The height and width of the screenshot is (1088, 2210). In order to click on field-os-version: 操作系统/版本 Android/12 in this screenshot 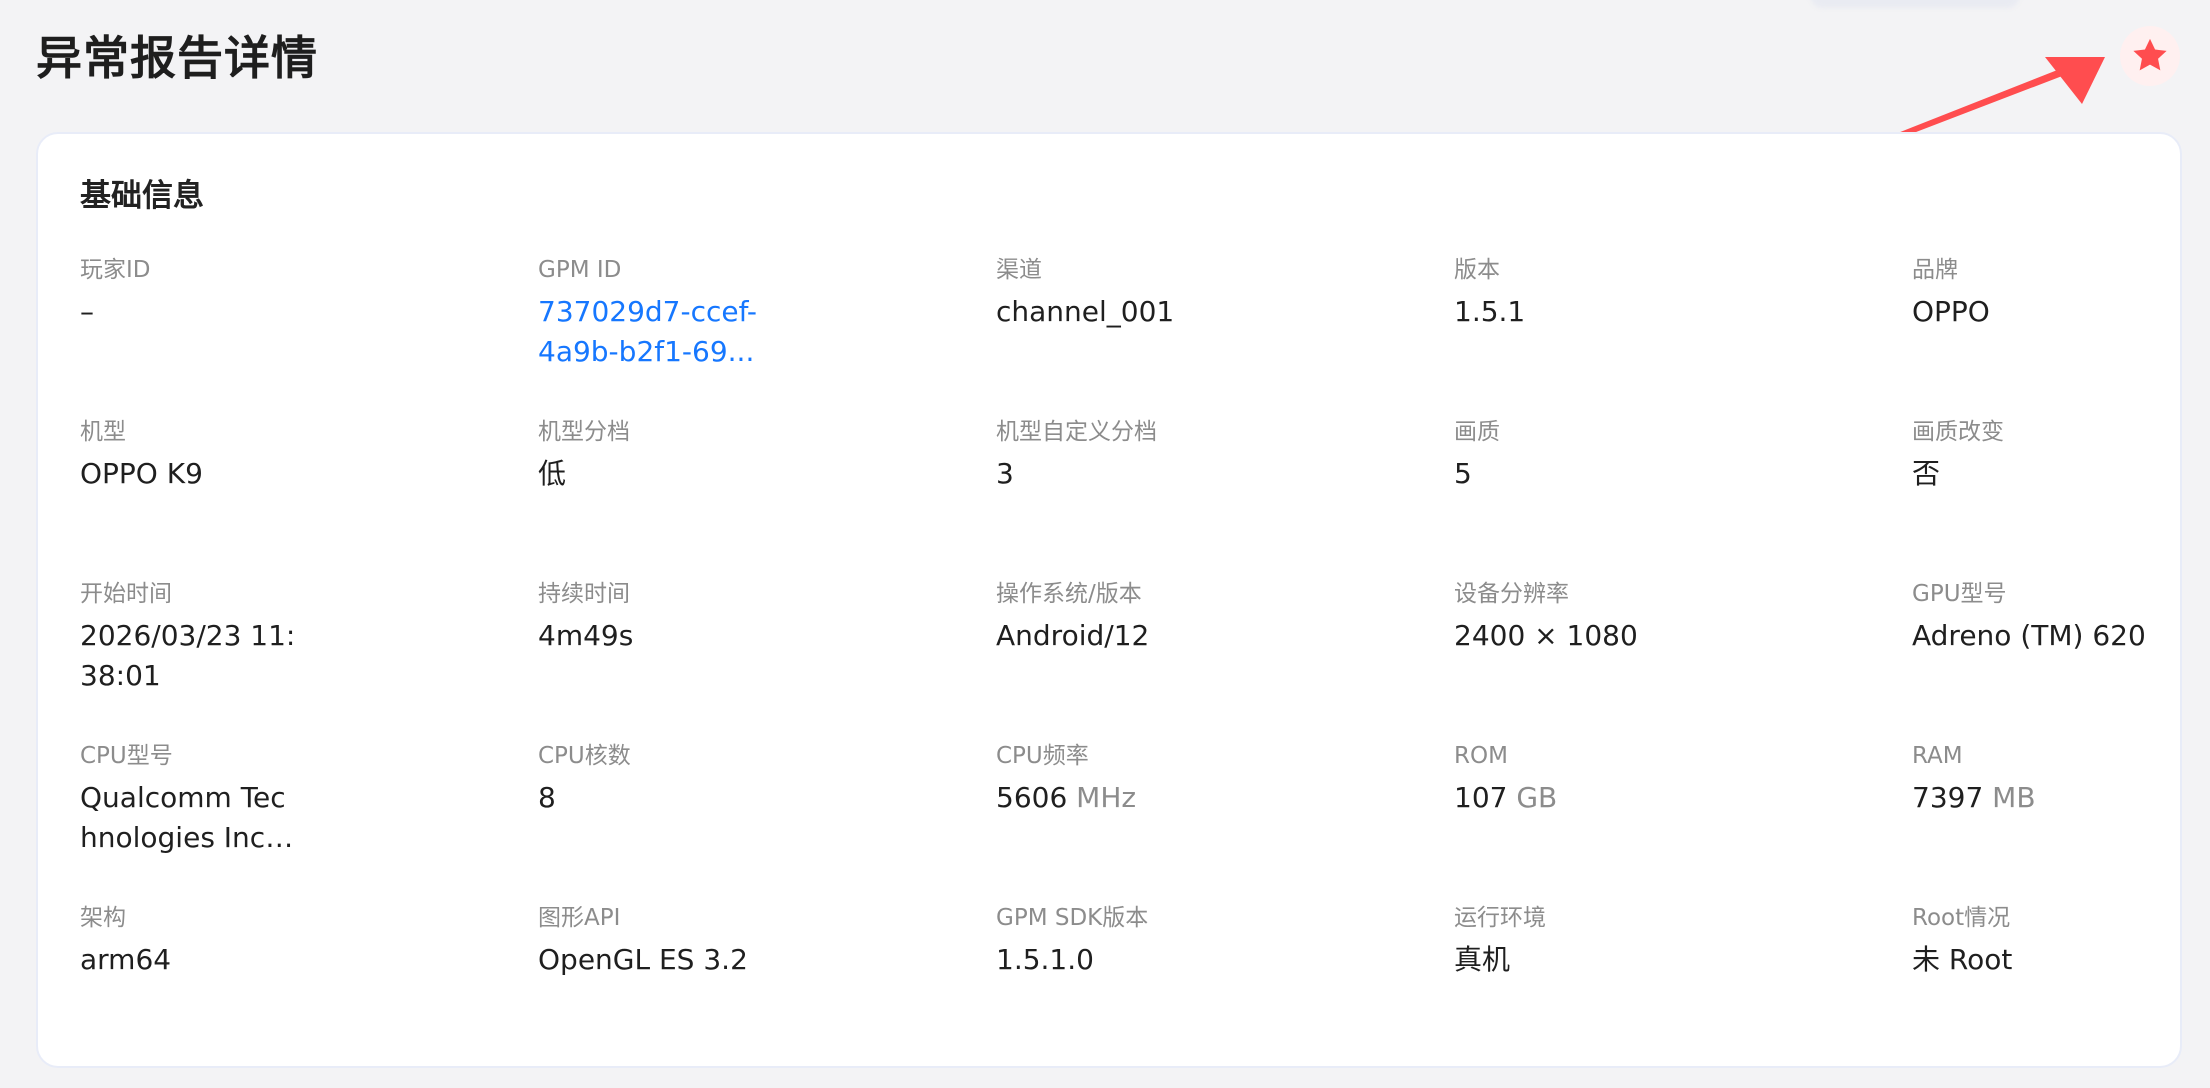, I will do `click(1225, 659)`.